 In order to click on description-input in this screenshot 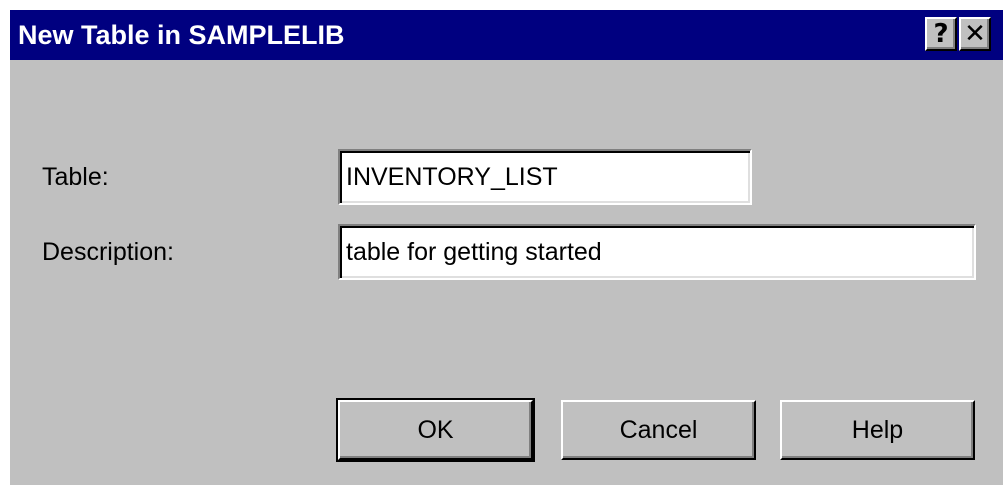, I will do `click(656, 252)`.